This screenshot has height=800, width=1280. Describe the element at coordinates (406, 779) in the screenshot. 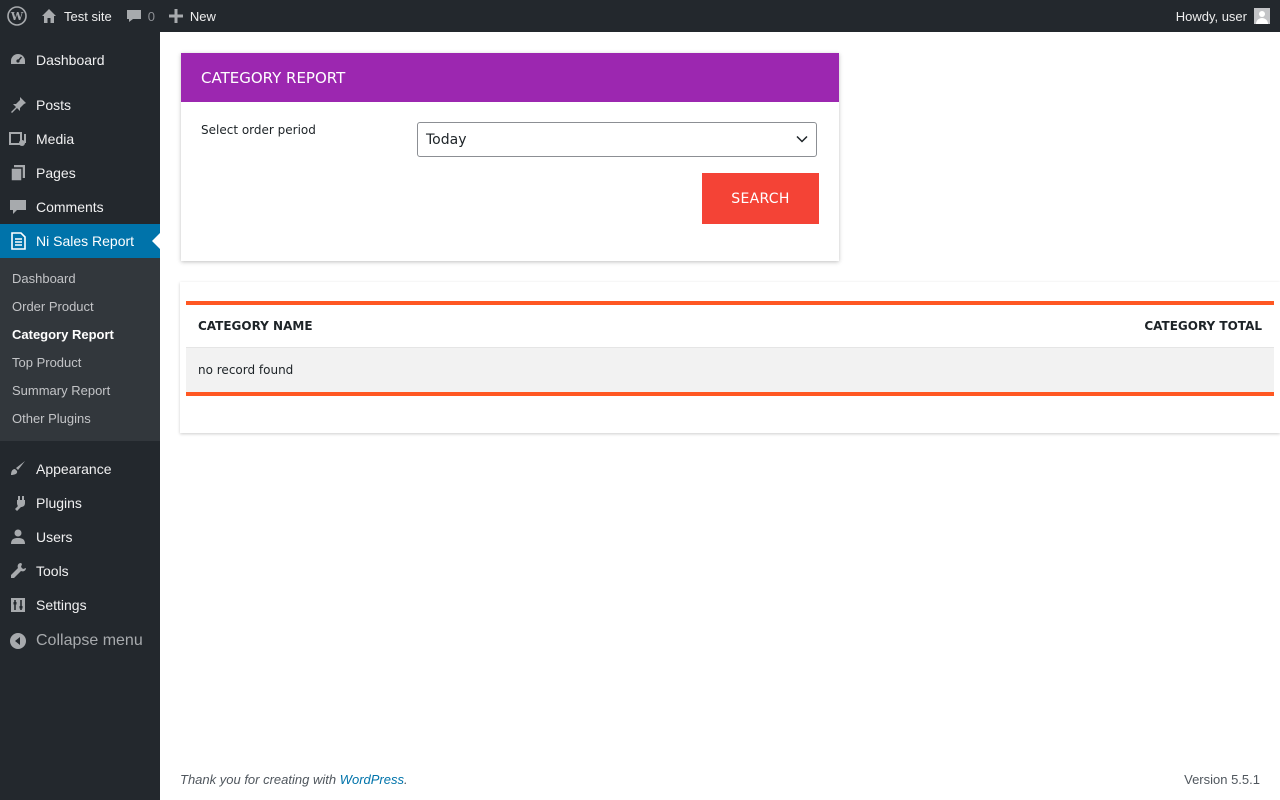

I see `footer-period: .` at that location.